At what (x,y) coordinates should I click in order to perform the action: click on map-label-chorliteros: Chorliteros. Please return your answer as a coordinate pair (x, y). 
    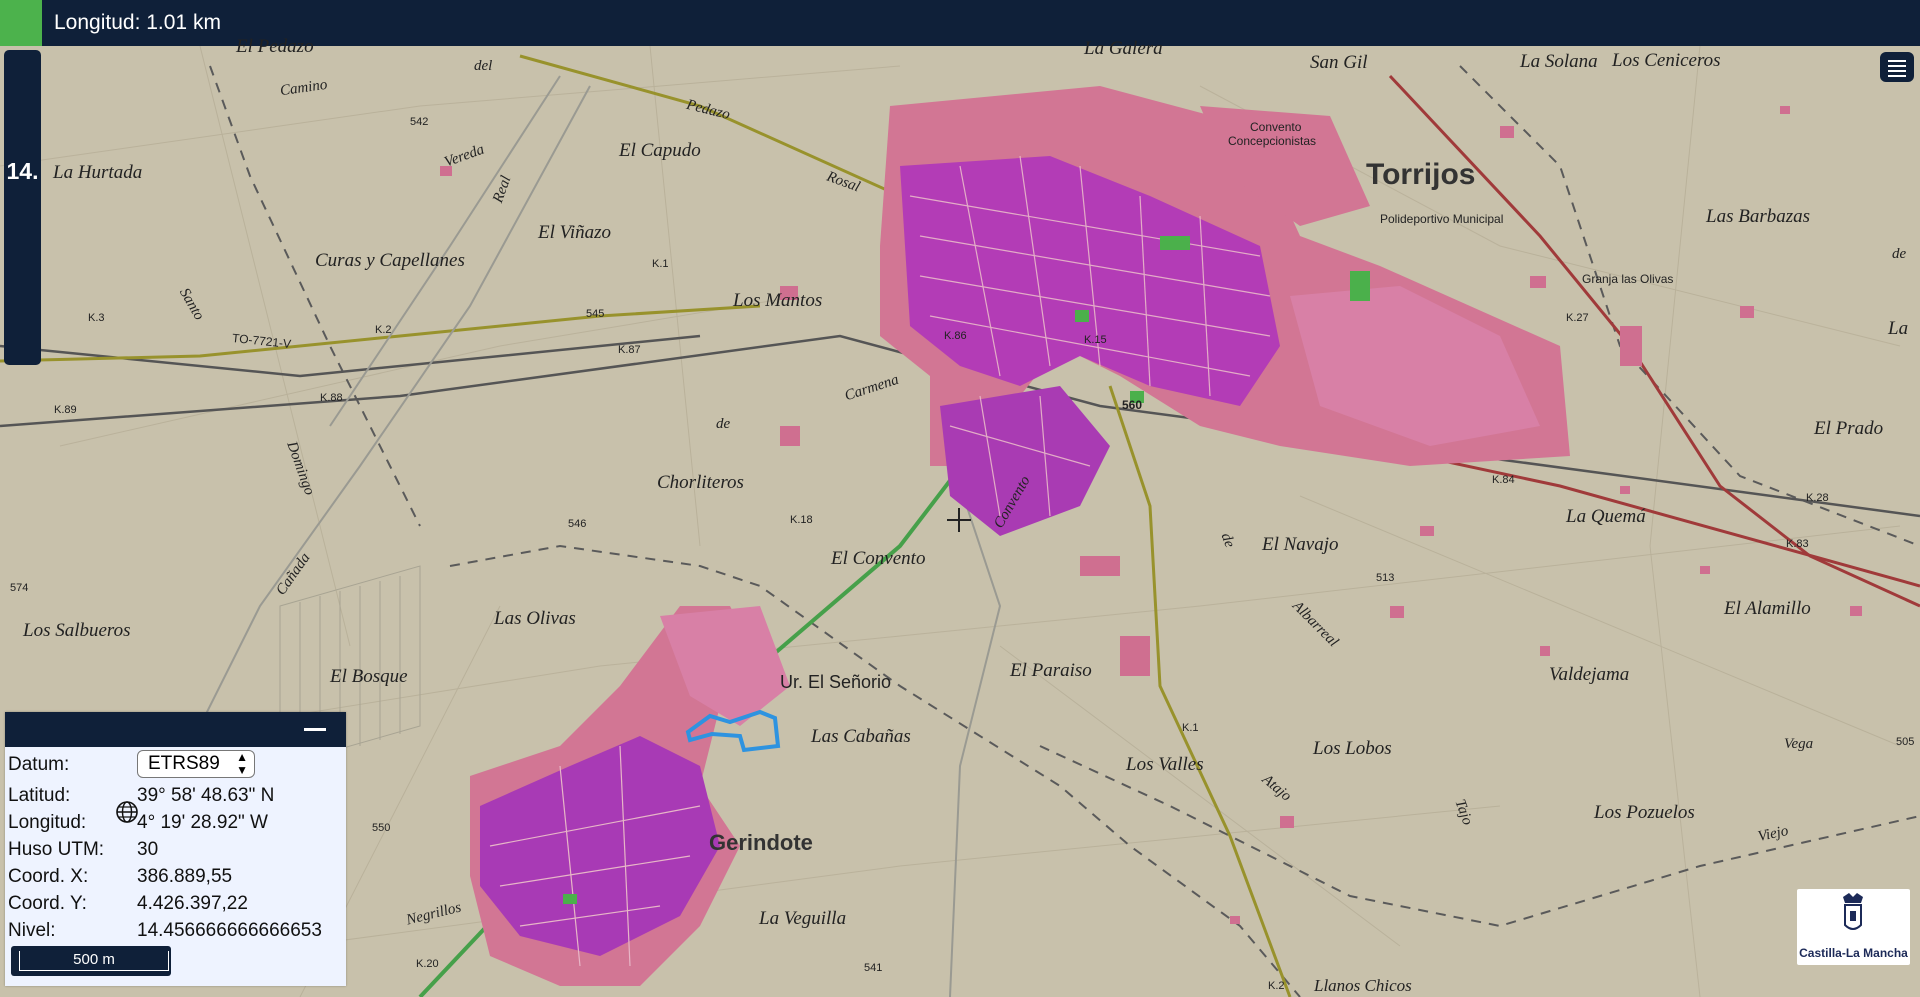
    Looking at the image, I should click on (700, 482).